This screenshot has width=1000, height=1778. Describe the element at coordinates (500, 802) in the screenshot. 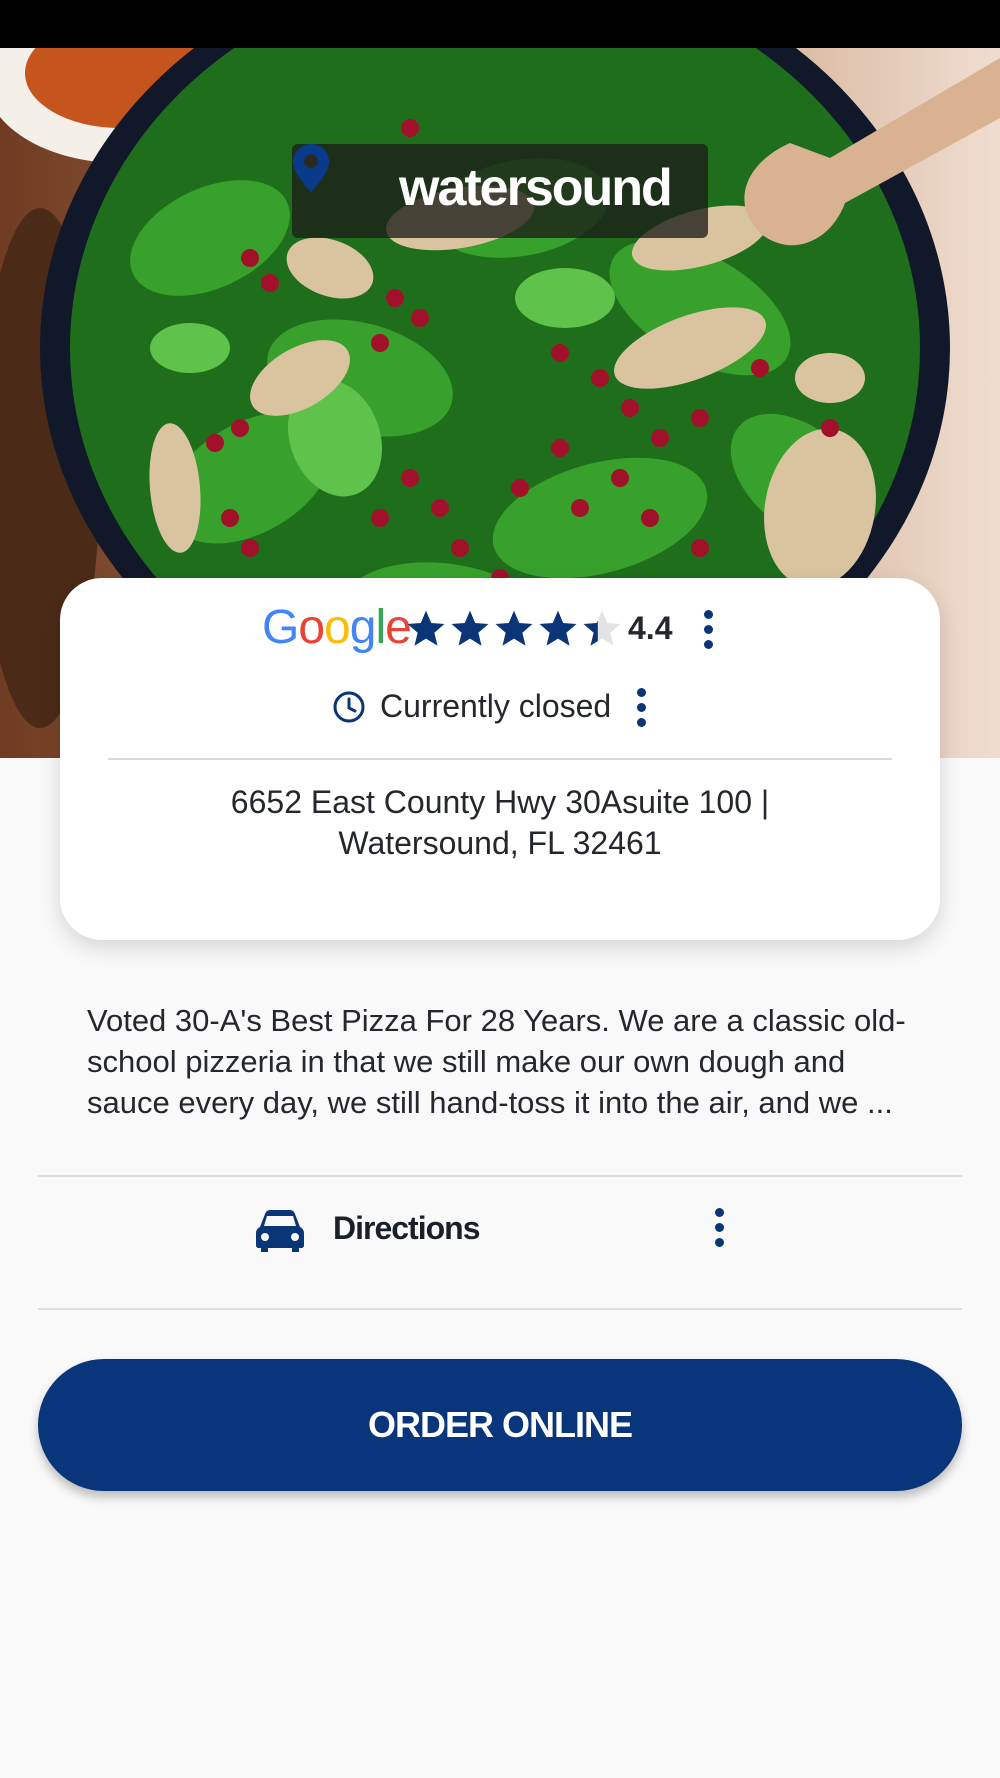

I see `address-line-1: 6652 East County Hwy 30Asuite 100 |` at that location.